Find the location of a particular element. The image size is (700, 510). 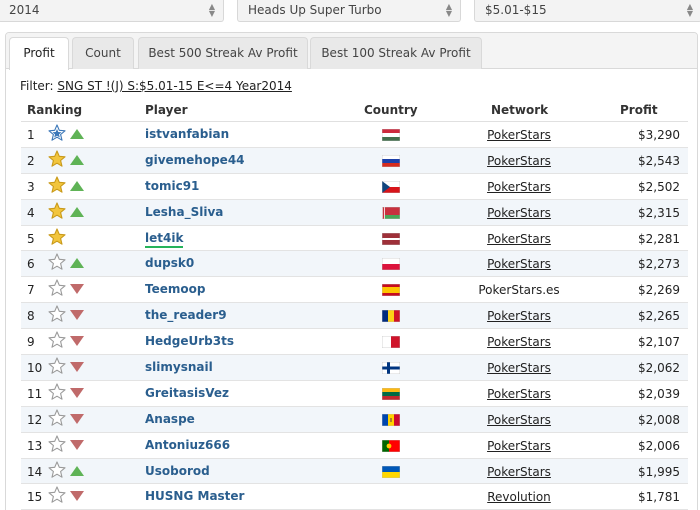

player-name-link: givemehope44 is located at coordinates (195, 160).